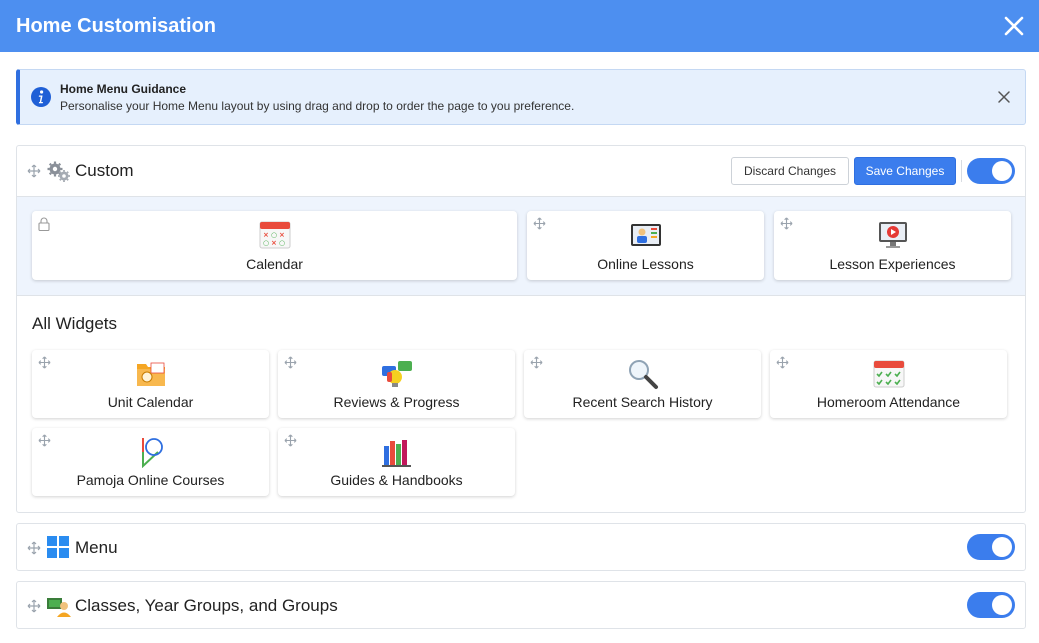  I want to click on gears-icon, so click(58, 171).